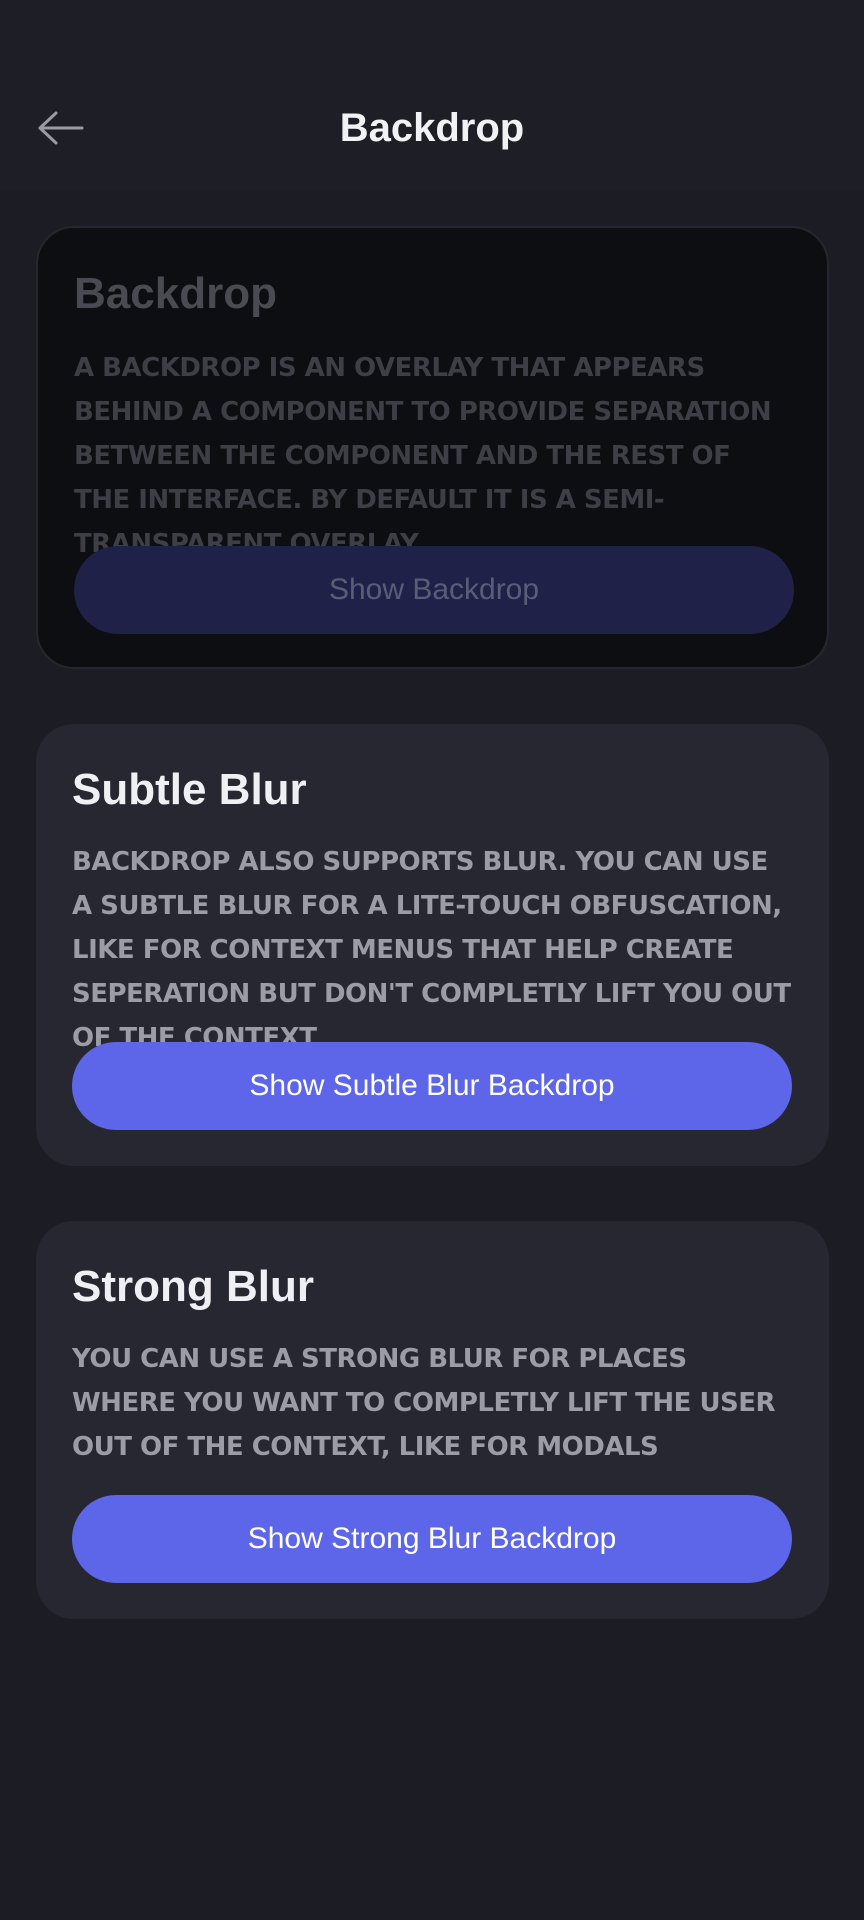  I want to click on subtle-blur-card-title: Subtle Blur, so click(189, 789).